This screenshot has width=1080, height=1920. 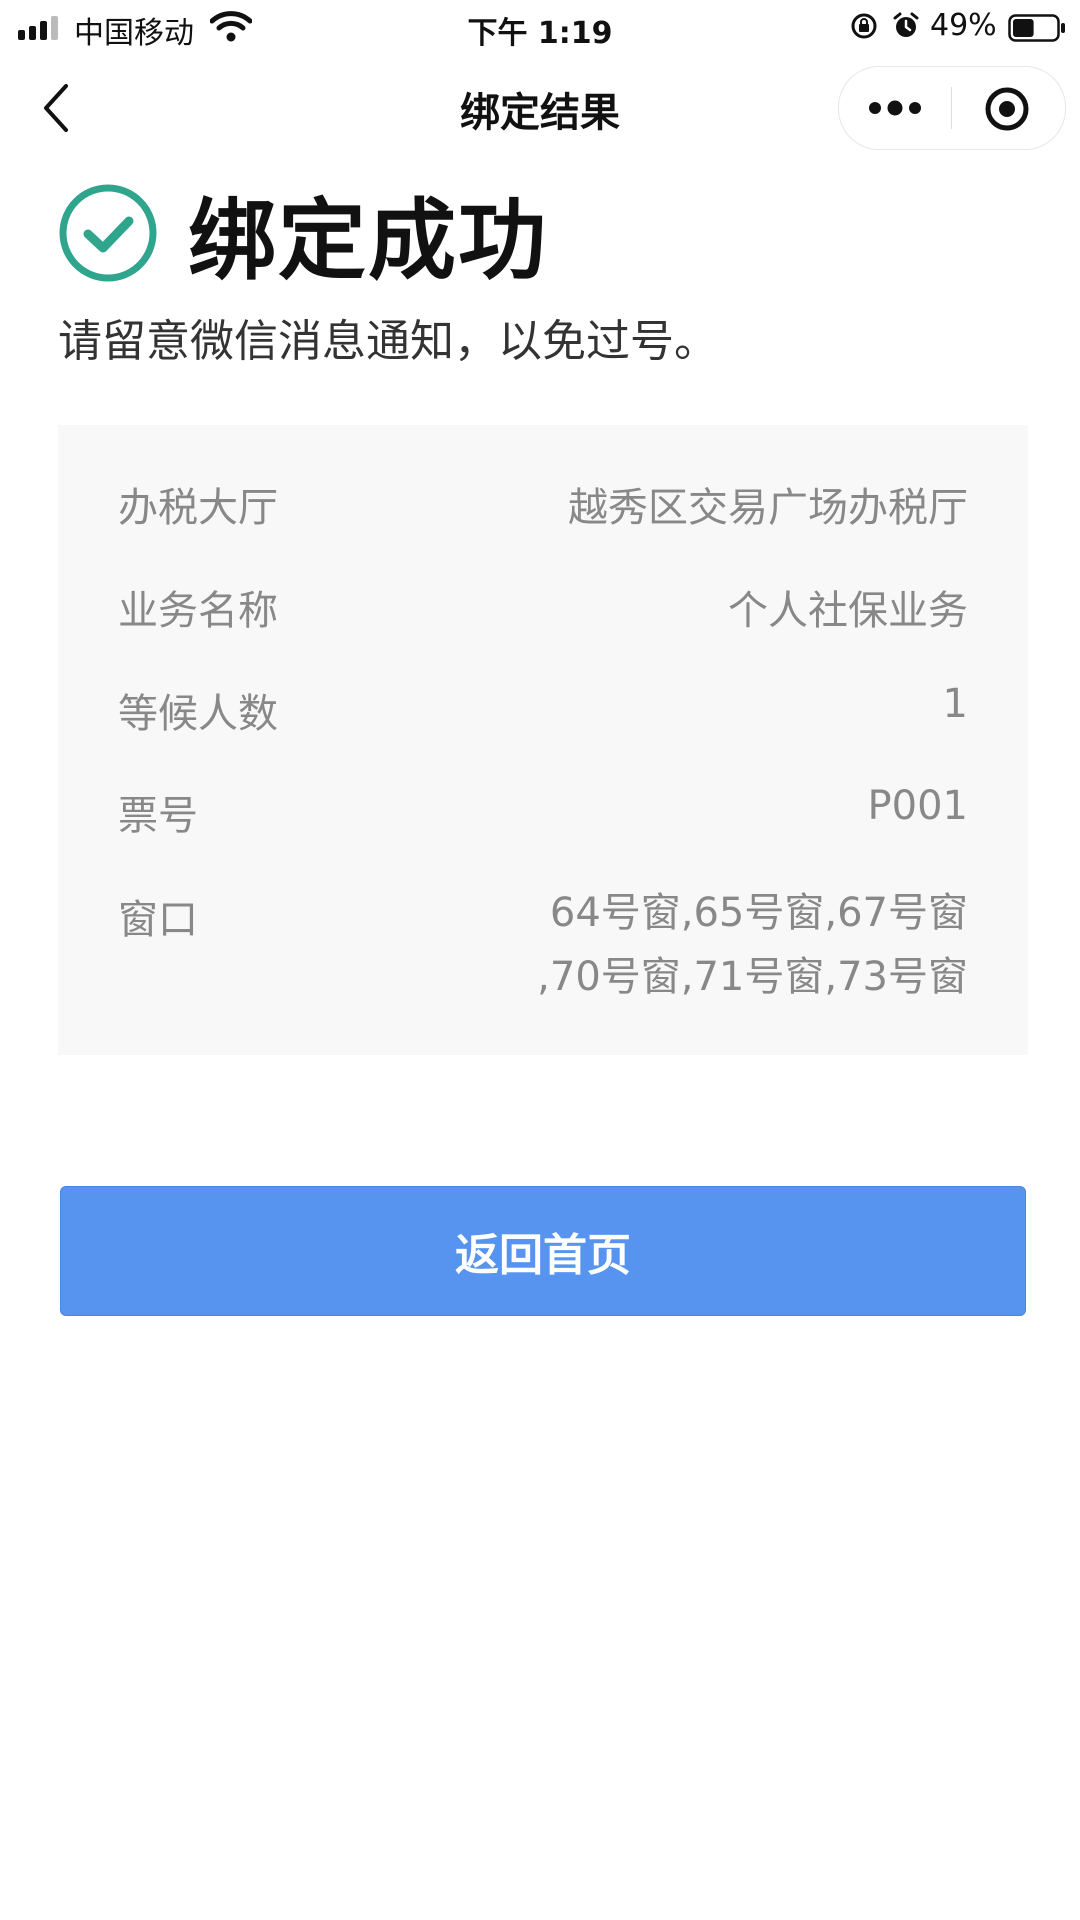 I want to click on status-bar: 中国移动 下午 1:19 49%, so click(x=540, y=28).